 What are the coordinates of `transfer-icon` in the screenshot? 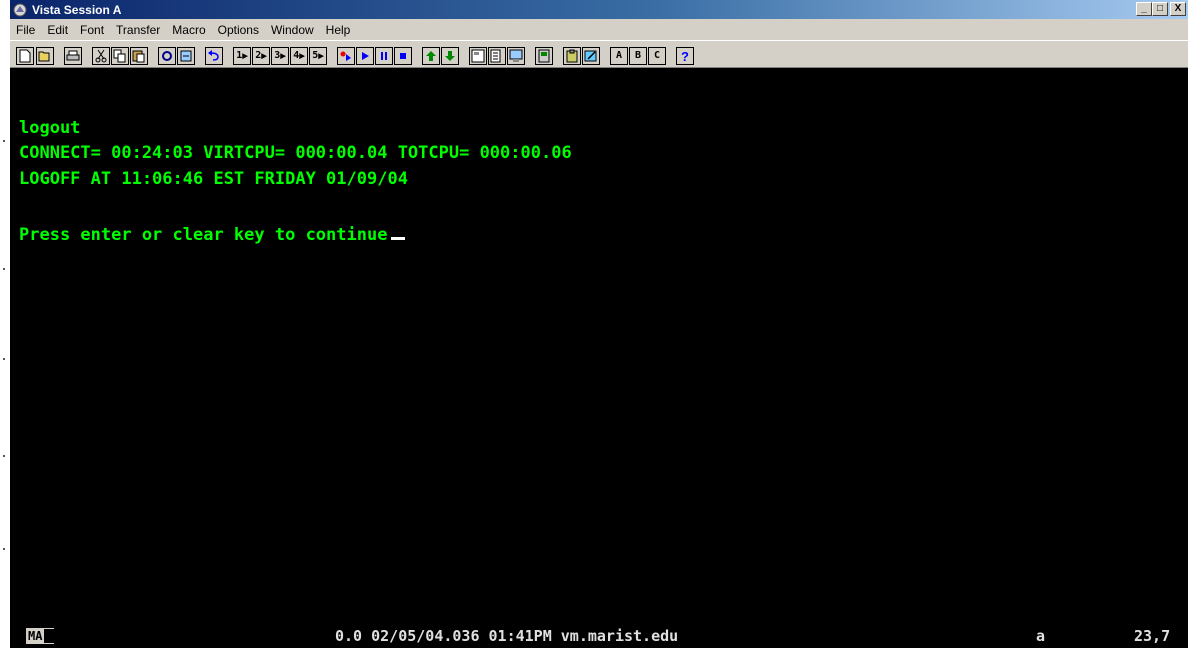 It's located at (186, 56).